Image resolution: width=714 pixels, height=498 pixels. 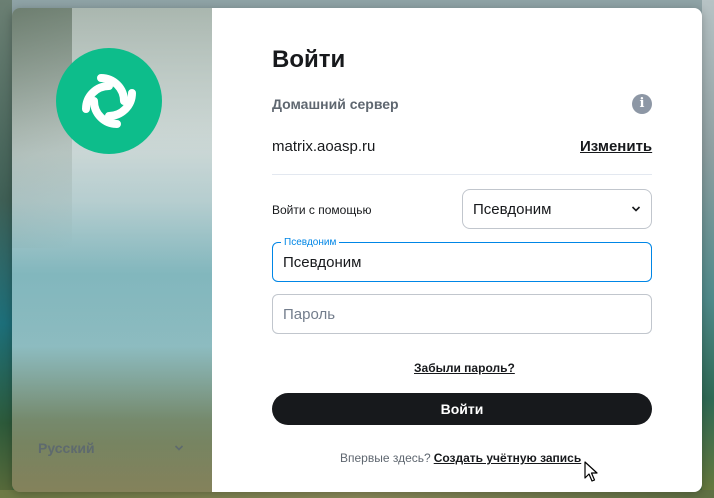 What do you see at coordinates (642, 104) in the screenshot?
I see `info-icon: i` at bounding box center [642, 104].